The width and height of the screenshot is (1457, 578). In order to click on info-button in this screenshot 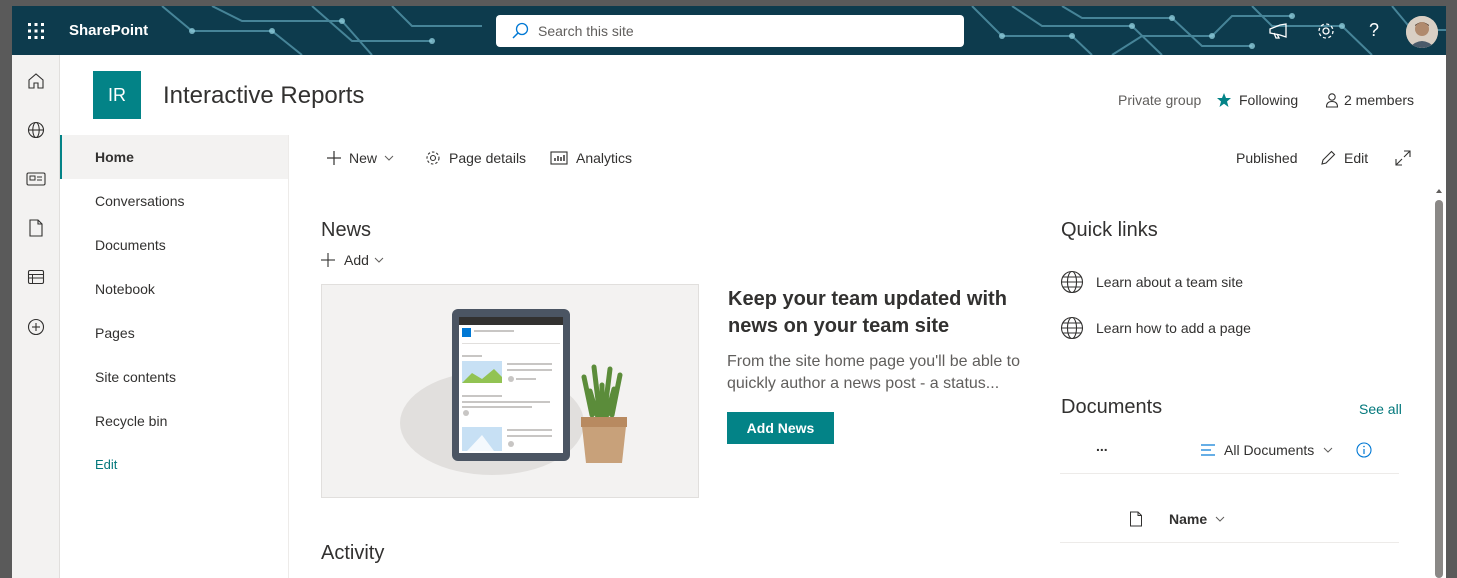, I will do `click(1364, 450)`.